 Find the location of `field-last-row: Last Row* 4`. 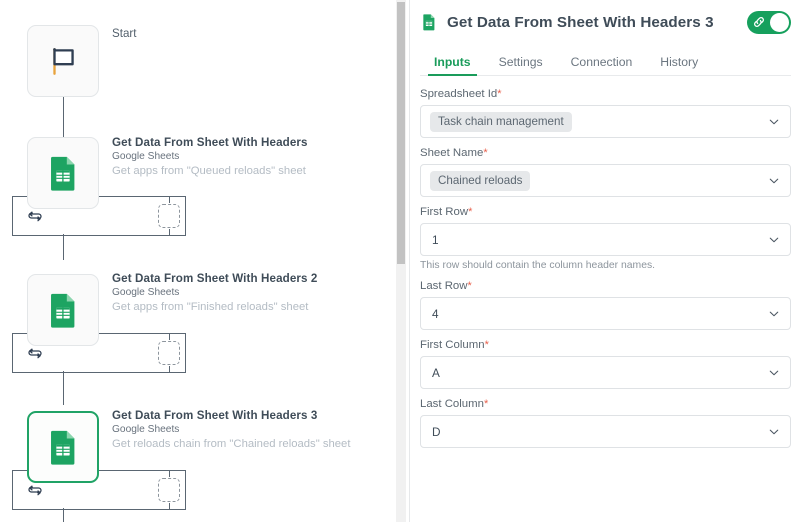

field-last-row: Last Row* 4 is located at coordinates (605, 305).